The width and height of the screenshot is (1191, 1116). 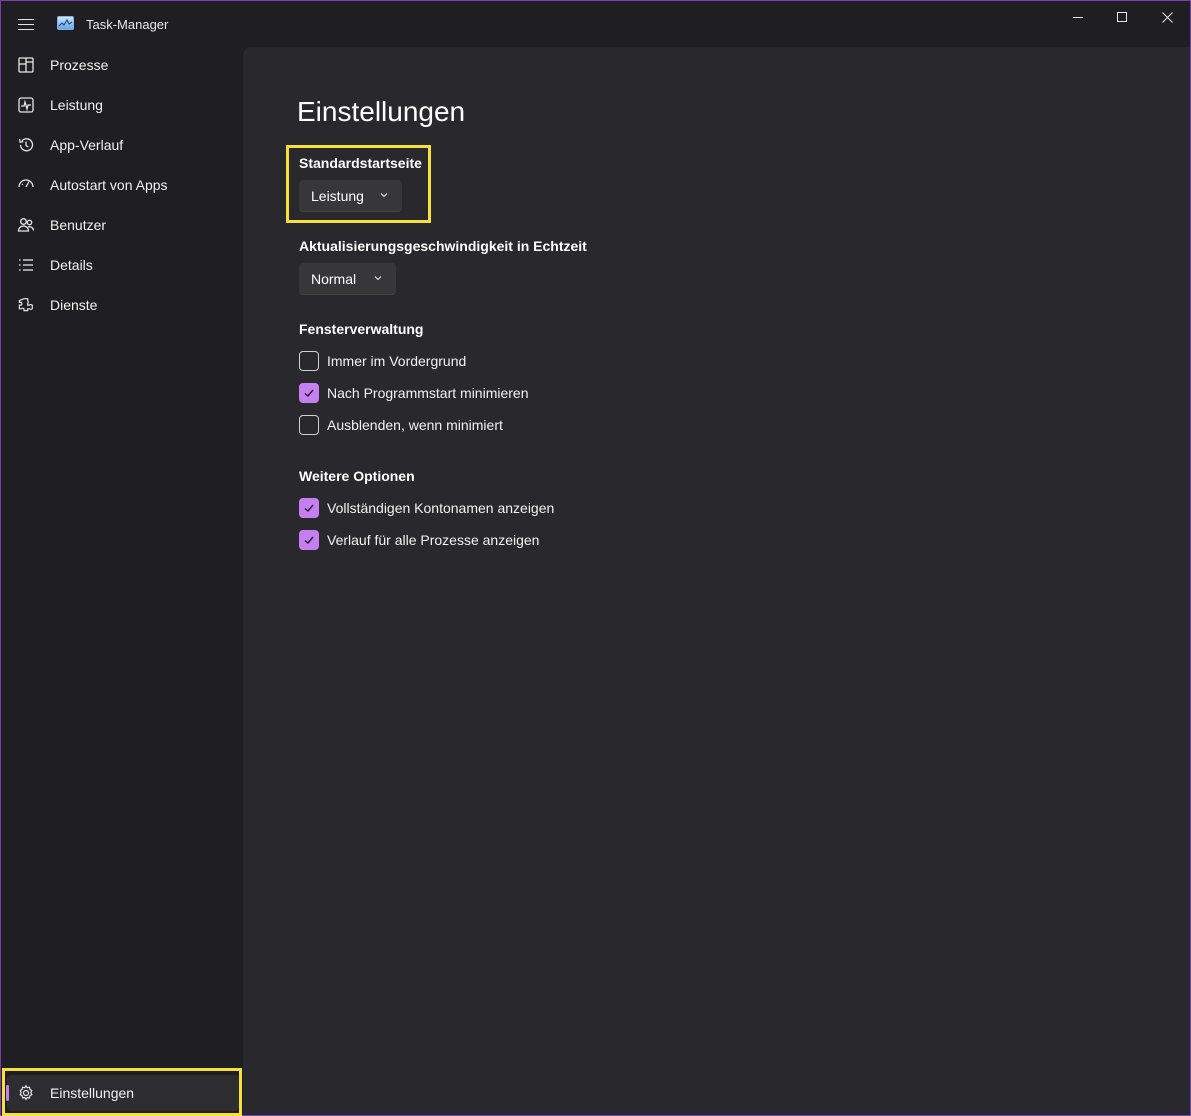 I want to click on history-all-processes-checkbox-row: Verlauf für alle Prozesse anzeigen, so click(x=419, y=540).